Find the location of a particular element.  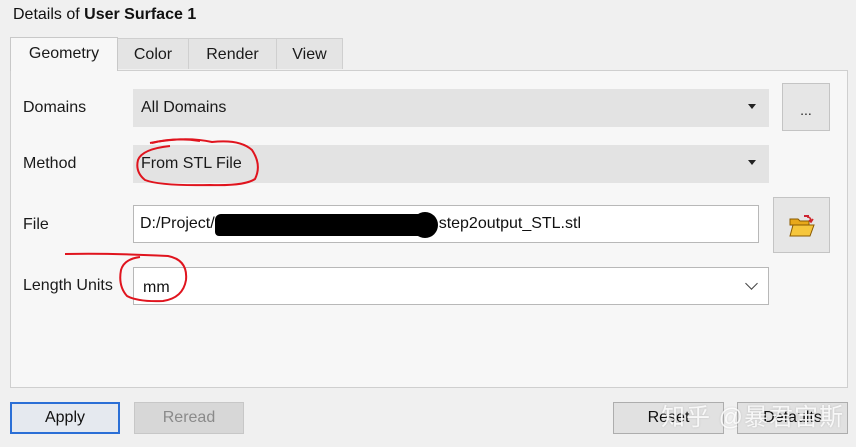

apply-button: Apply is located at coordinates (65, 418).